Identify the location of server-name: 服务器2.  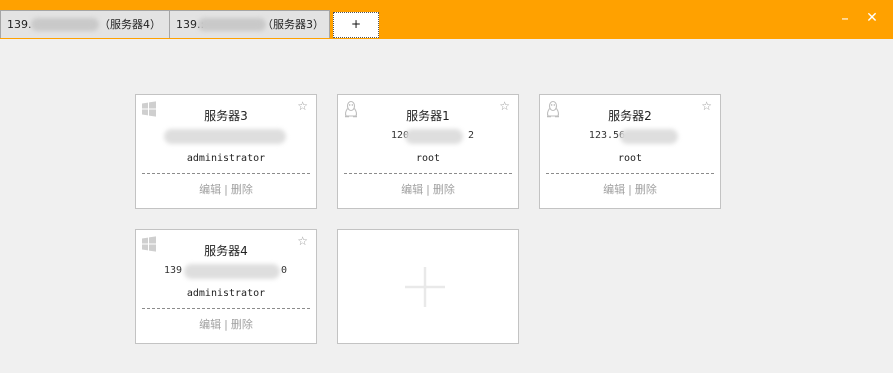
(630, 116).